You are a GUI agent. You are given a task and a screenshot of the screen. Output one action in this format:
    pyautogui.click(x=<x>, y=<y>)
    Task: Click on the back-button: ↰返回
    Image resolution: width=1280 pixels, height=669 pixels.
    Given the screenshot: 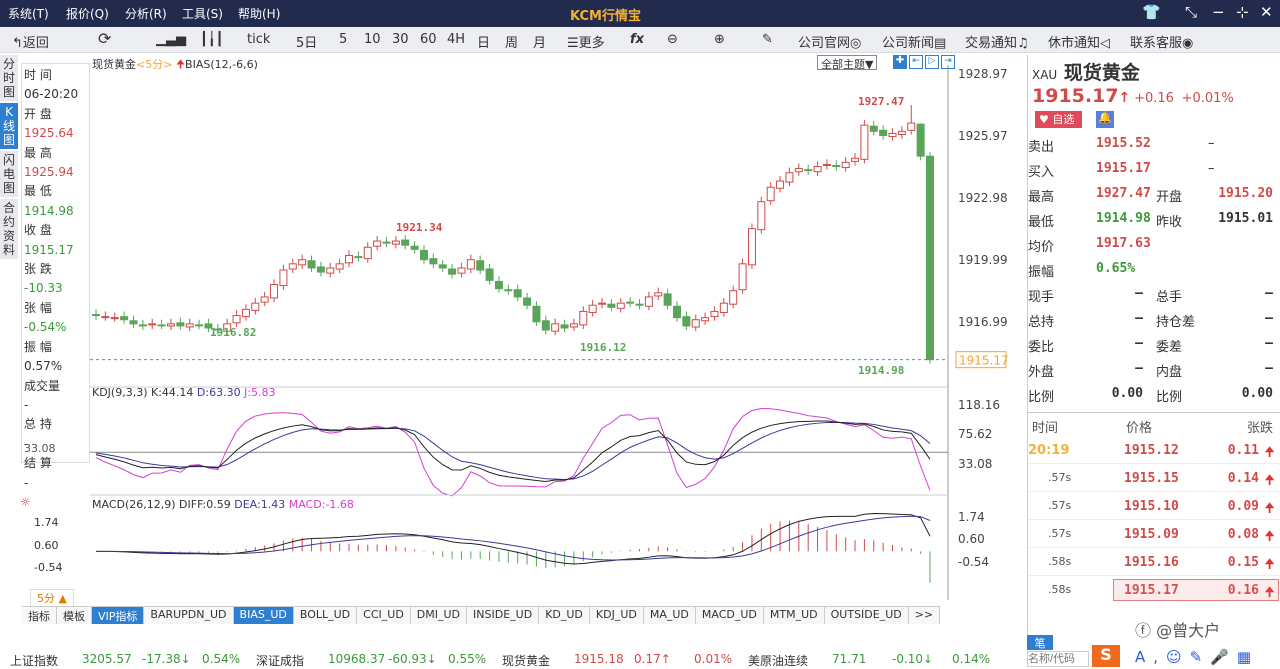 What is the action you would take?
    pyautogui.click(x=30, y=41)
    